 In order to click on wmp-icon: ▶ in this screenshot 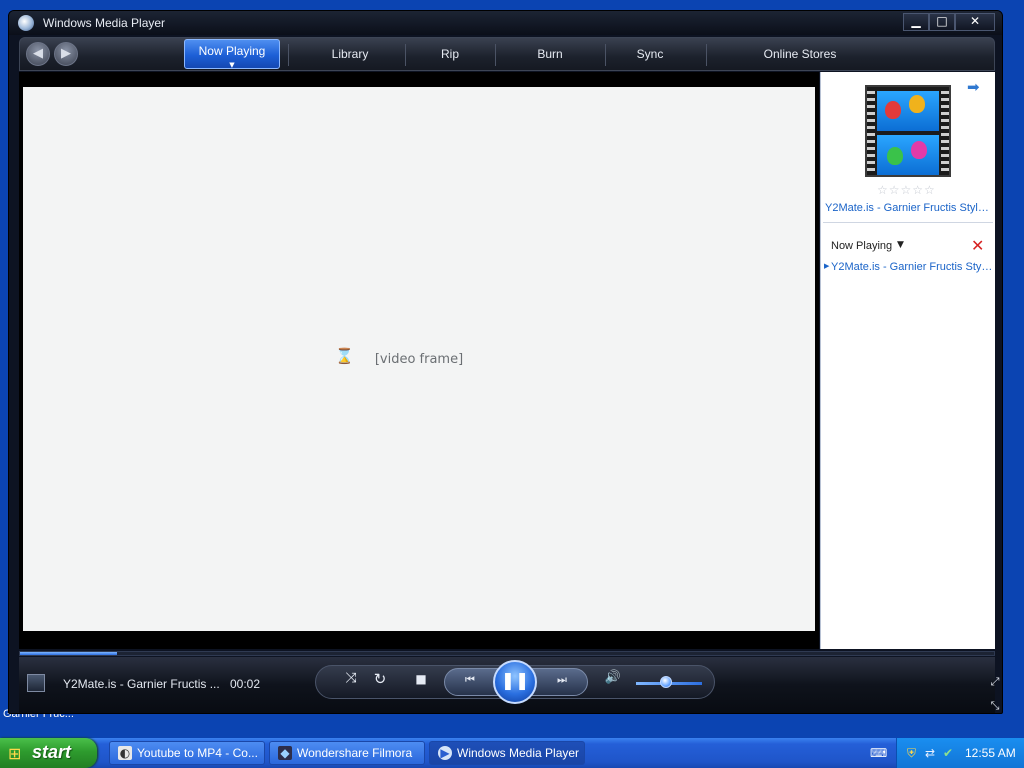, I will do `click(445, 753)`.